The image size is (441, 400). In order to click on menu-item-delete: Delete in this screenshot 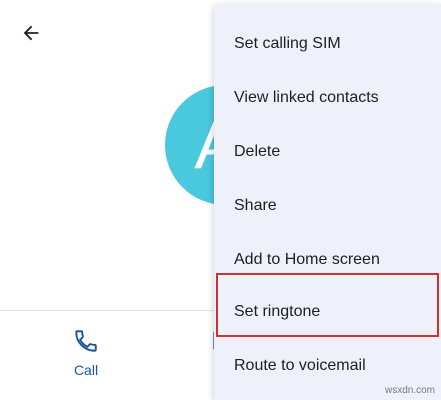, I will do `click(327, 152)`.